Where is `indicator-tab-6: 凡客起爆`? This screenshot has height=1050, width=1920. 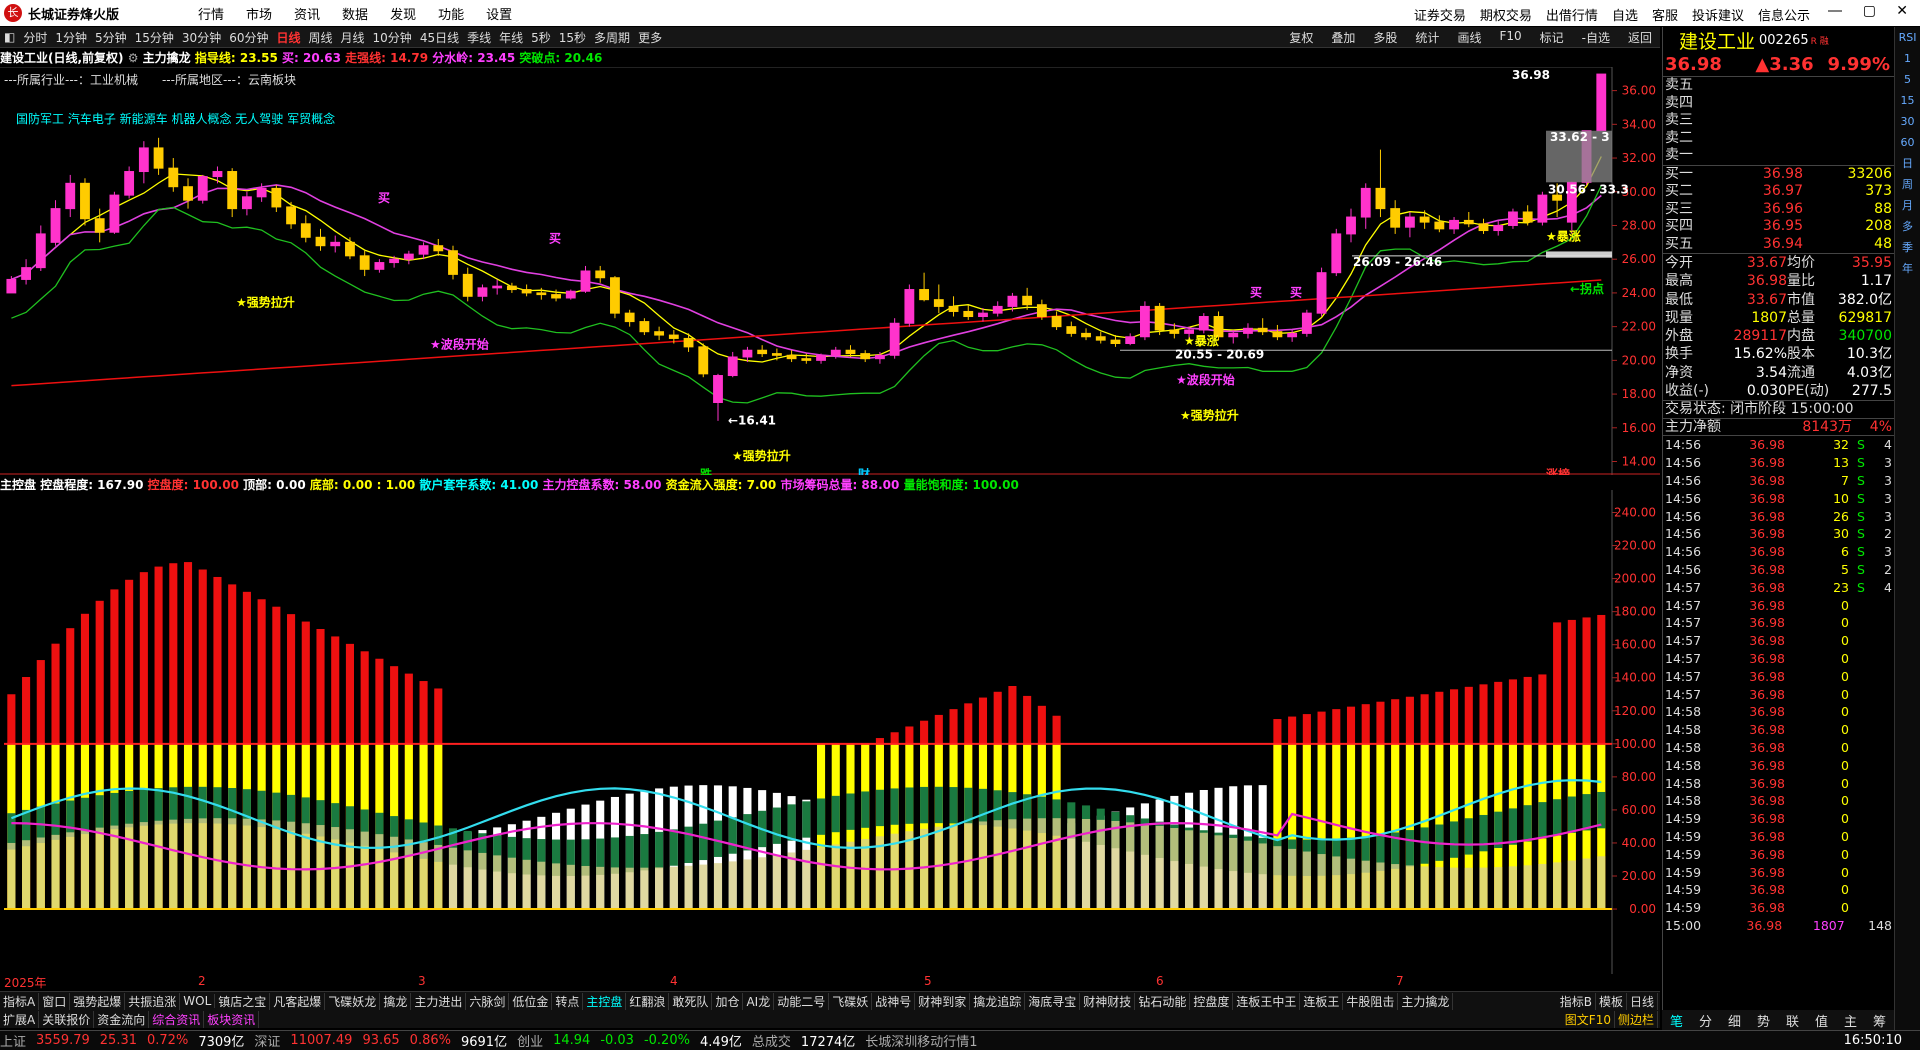 indicator-tab-6: 凡客起爆 is located at coordinates (298, 1001).